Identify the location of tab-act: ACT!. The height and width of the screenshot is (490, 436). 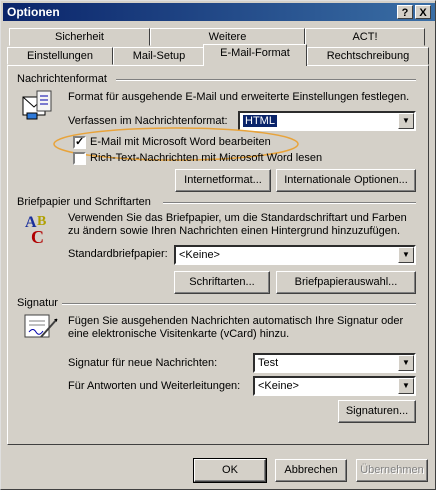
(365, 37).